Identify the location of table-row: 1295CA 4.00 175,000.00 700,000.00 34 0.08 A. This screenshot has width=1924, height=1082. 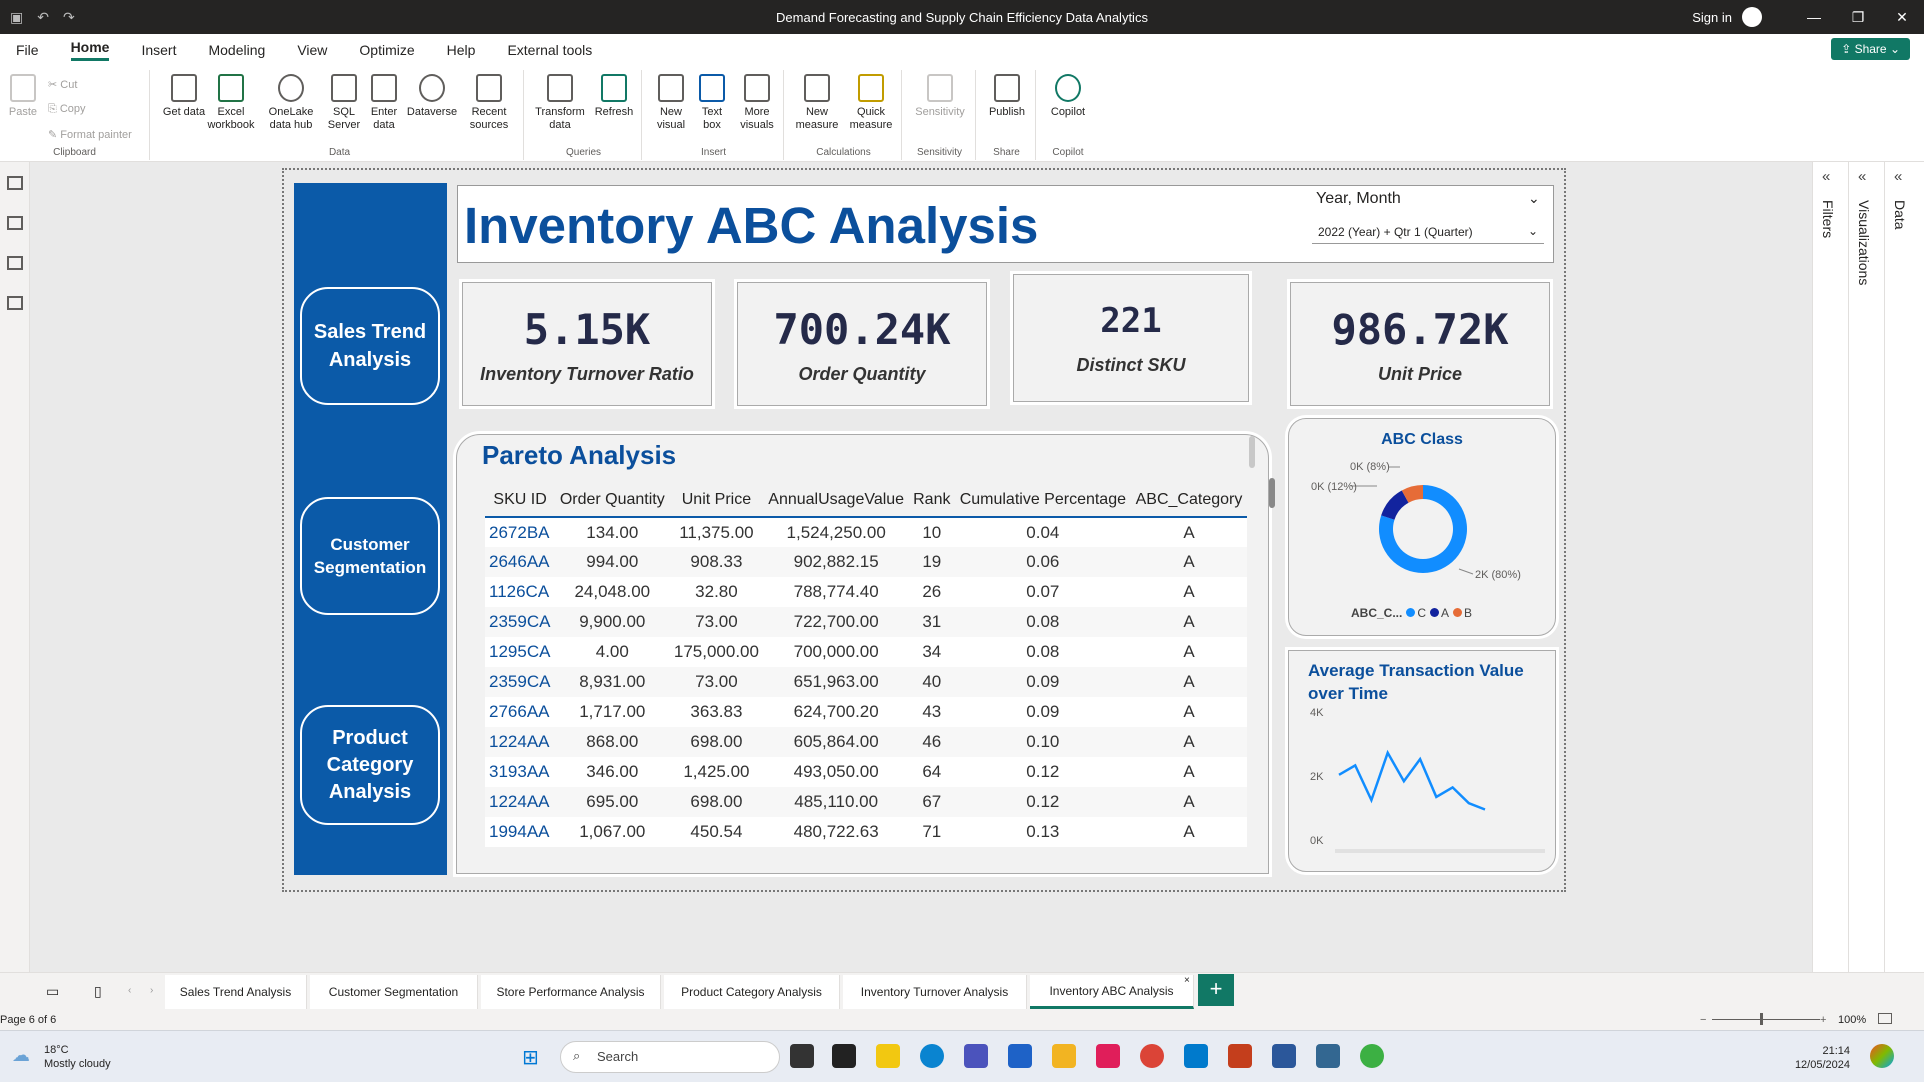
(866, 652).